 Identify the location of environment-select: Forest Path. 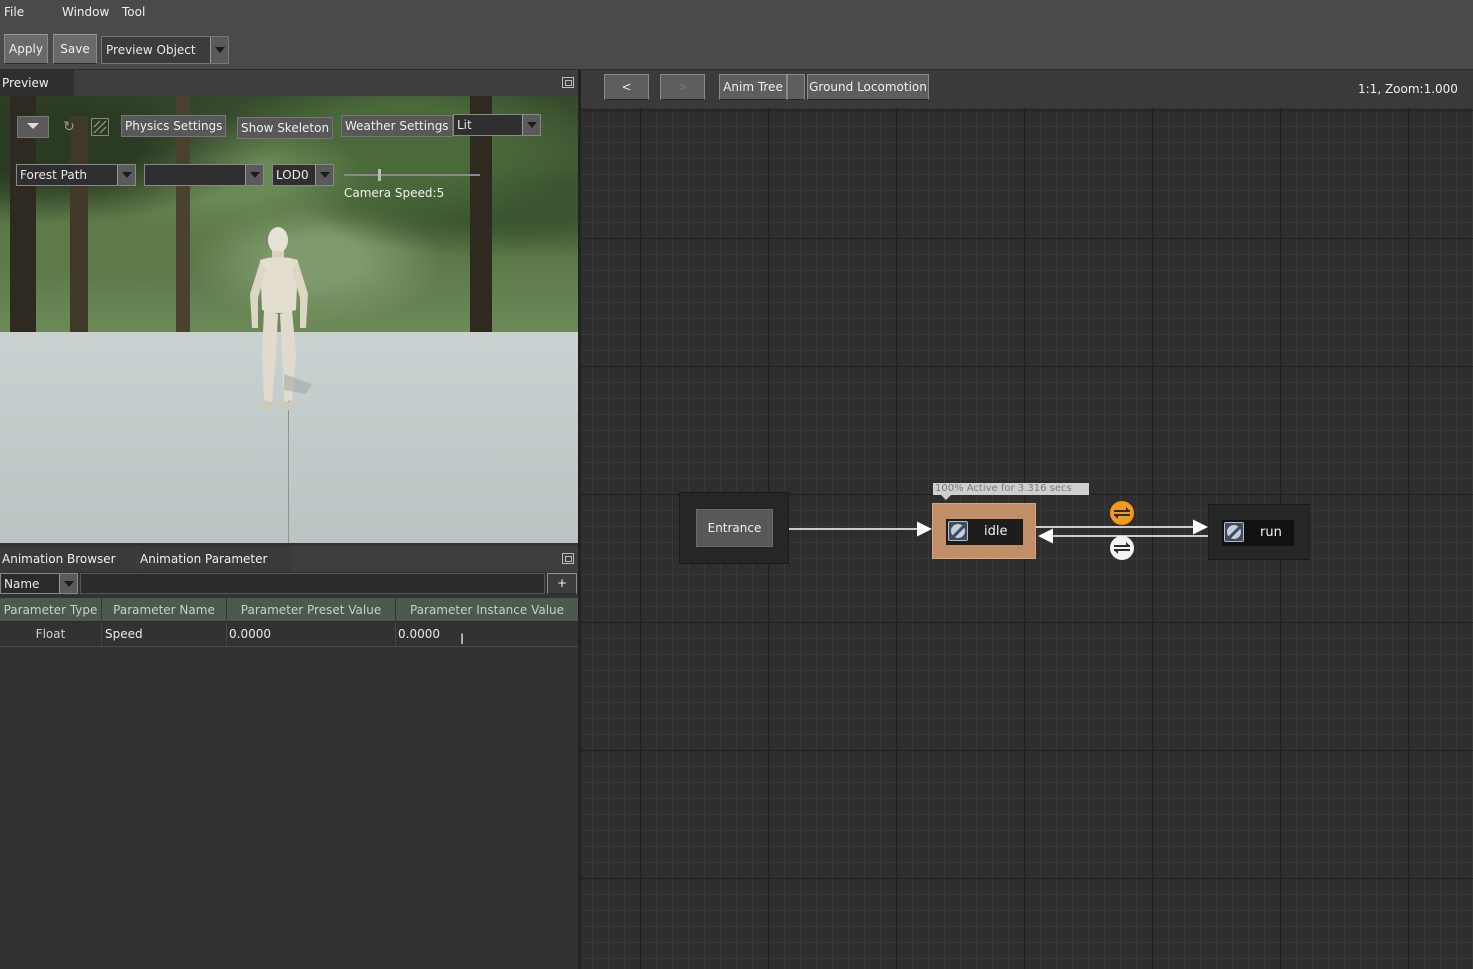
(76, 175).